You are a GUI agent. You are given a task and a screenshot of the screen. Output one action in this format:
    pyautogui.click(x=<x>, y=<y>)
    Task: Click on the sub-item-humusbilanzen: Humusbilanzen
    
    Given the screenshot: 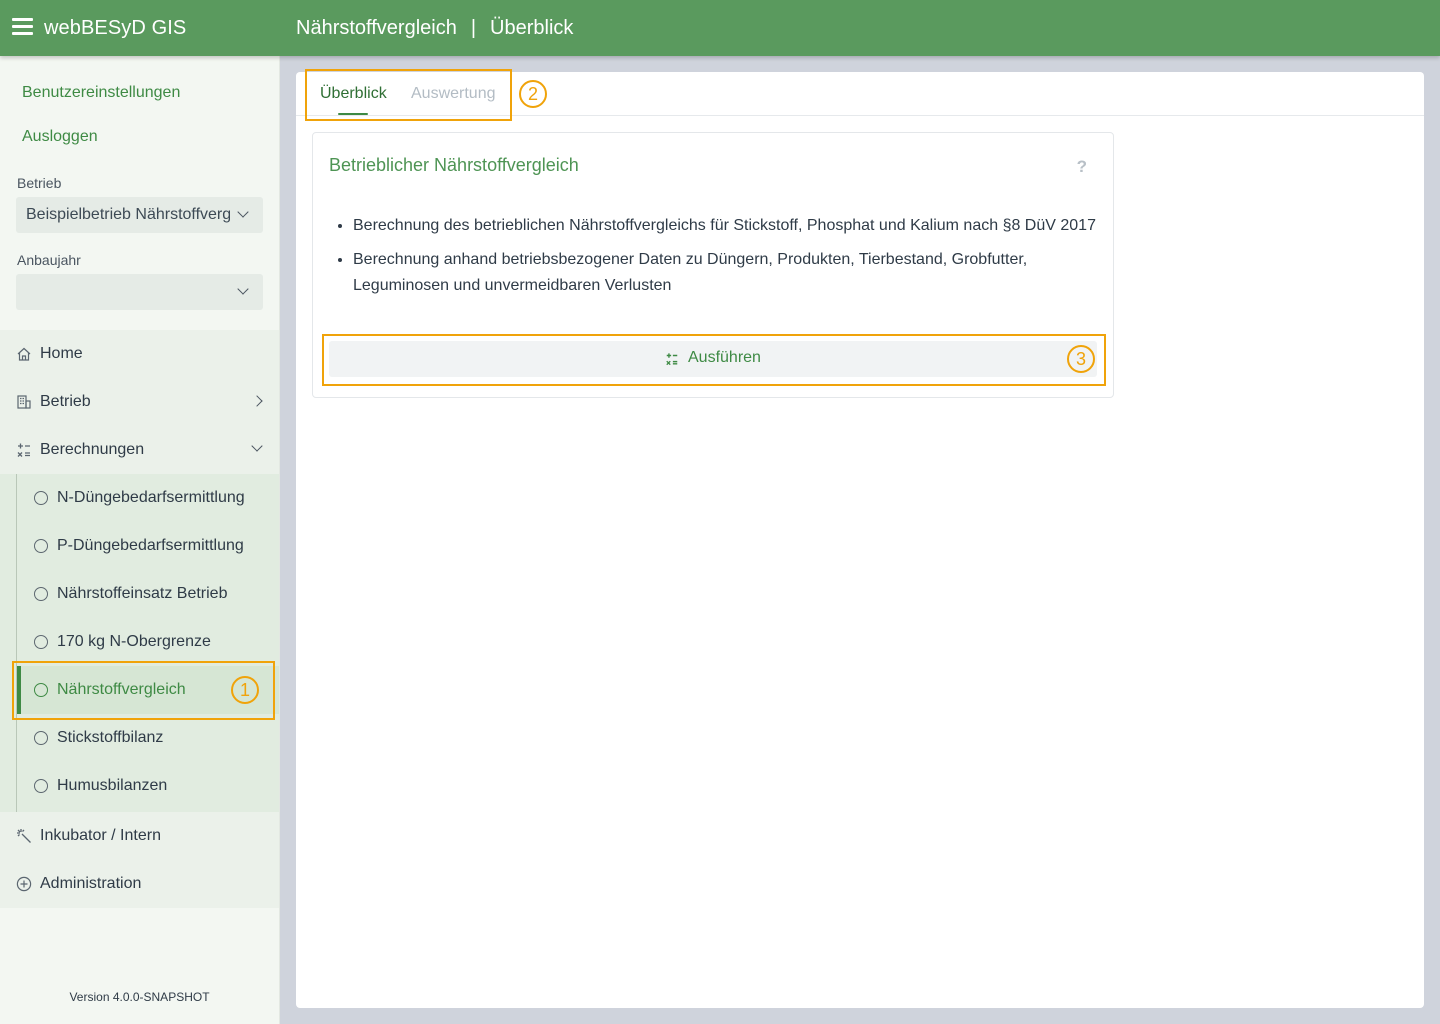 What is the action you would take?
    pyautogui.click(x=148, y=786)
    